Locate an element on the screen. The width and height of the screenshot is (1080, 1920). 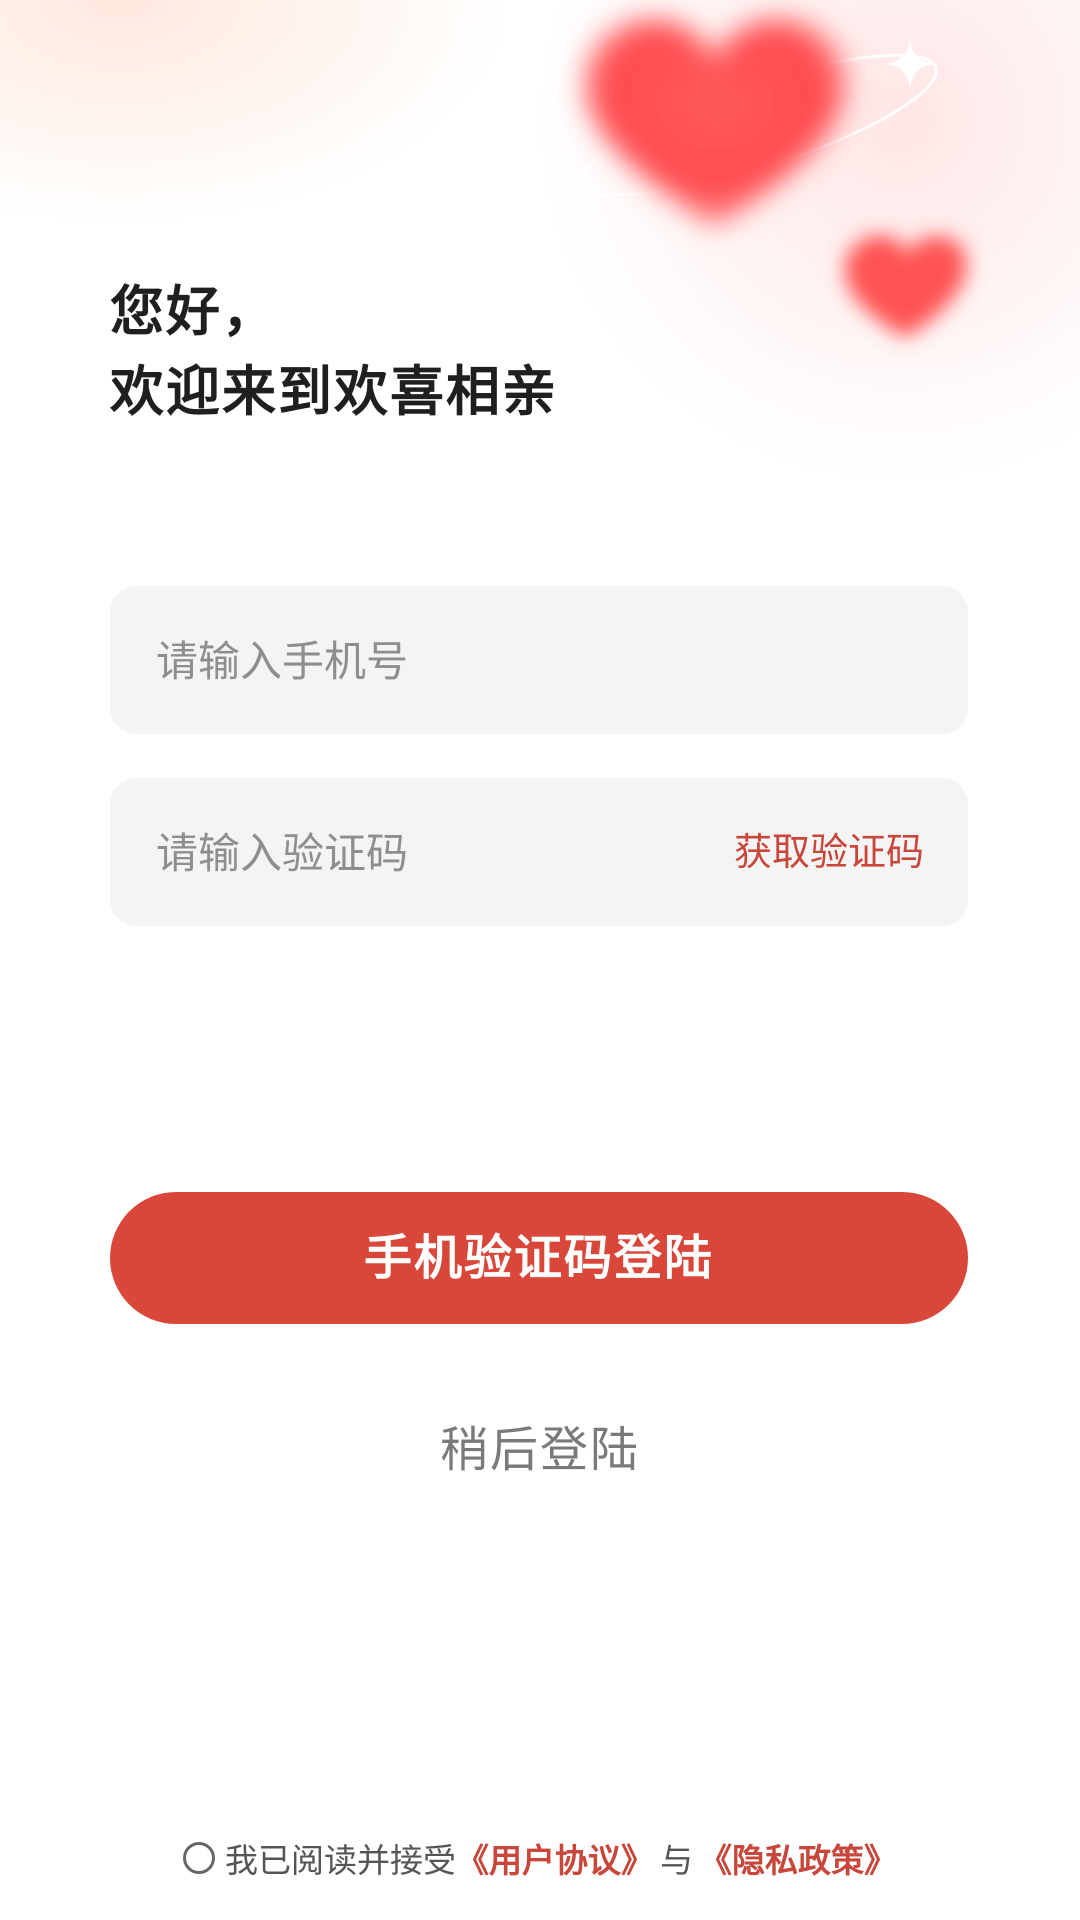
welcome-heading: 您好， 欢迎来到欢喜相亲 is located at coordinates (334, 352).